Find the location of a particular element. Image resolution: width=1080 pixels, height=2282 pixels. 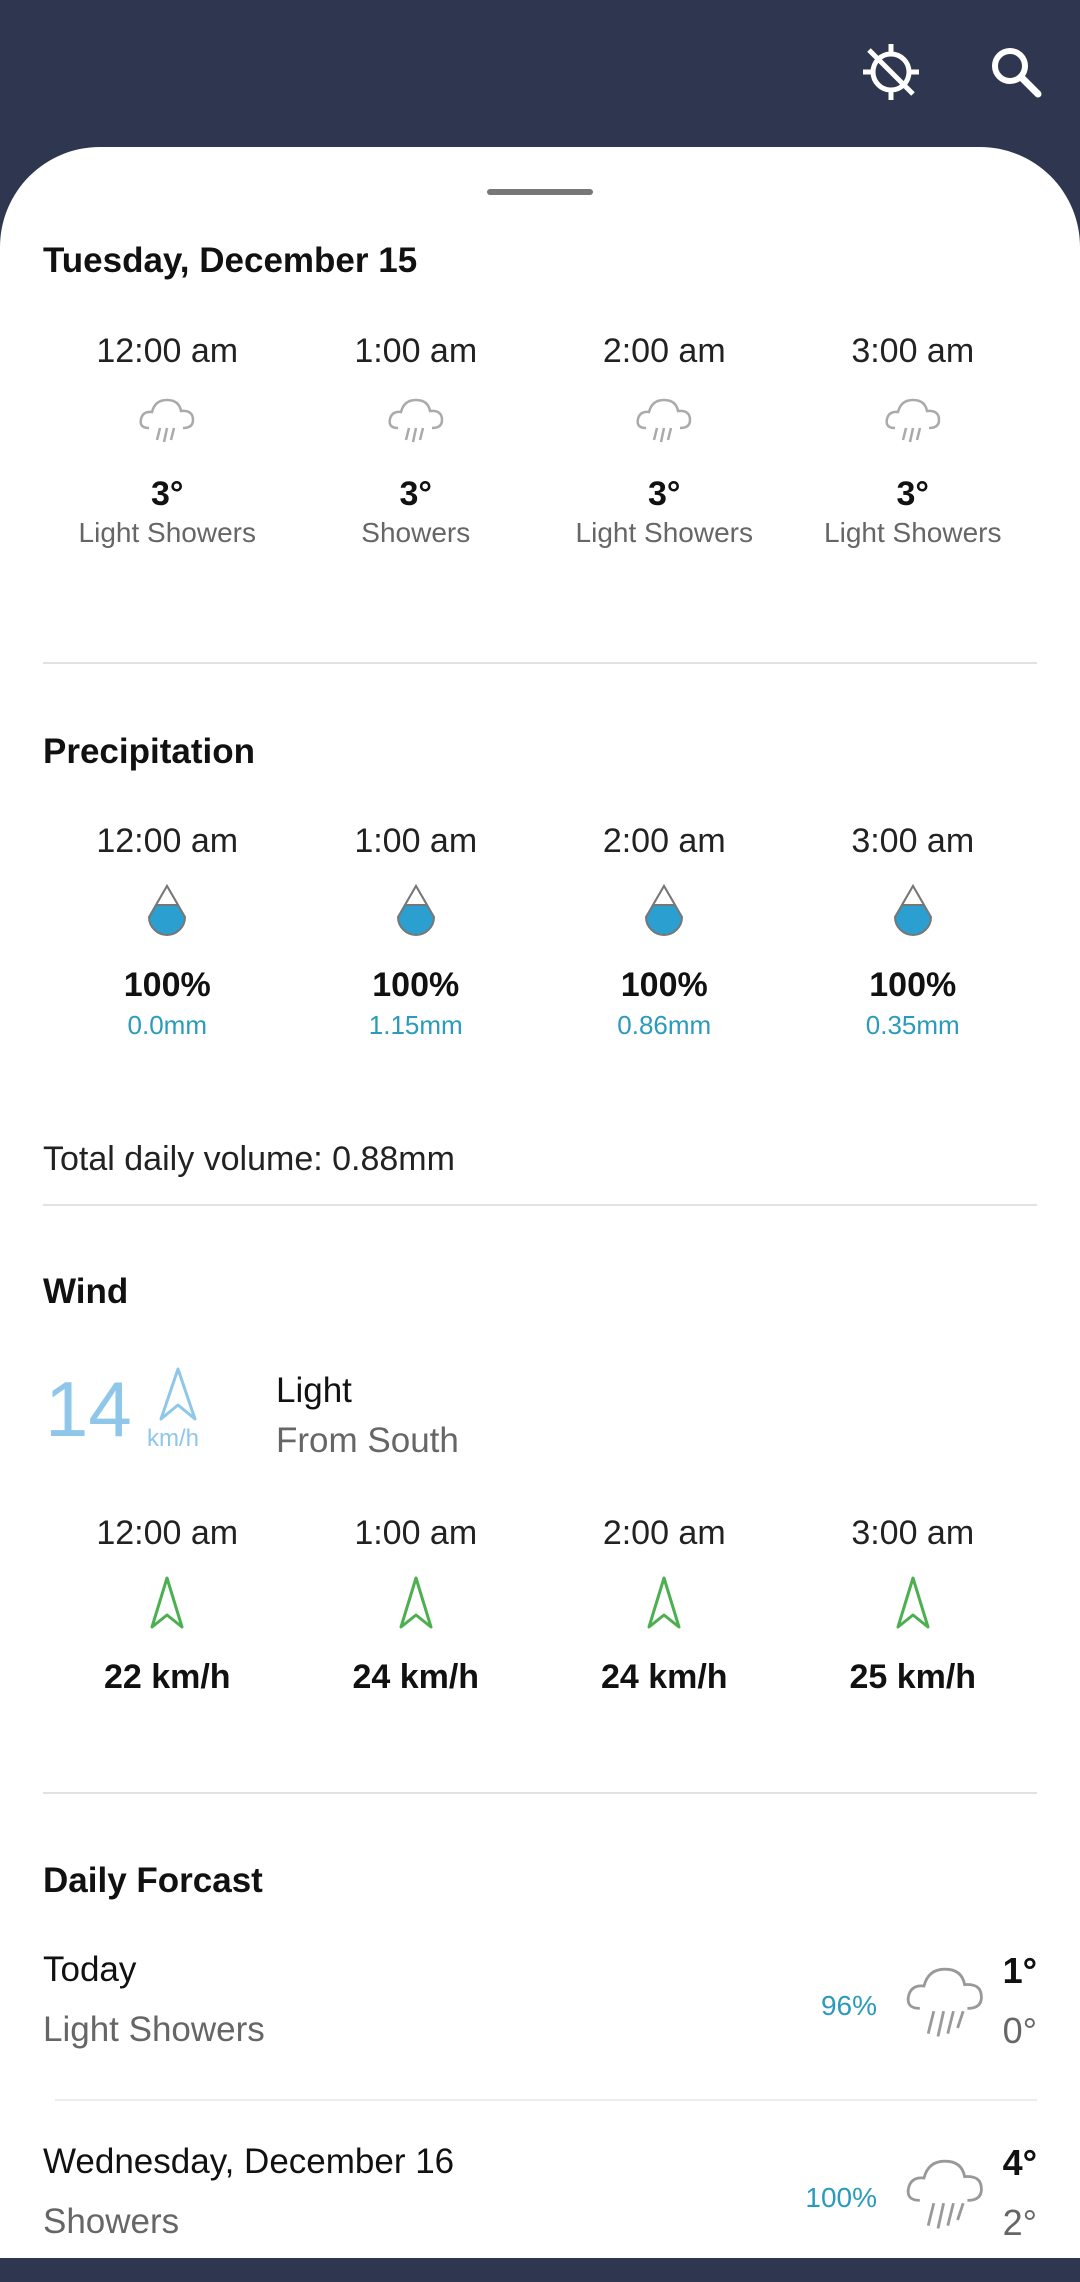

wind-time: 1:00 am is located at coordinates (416, 1533).